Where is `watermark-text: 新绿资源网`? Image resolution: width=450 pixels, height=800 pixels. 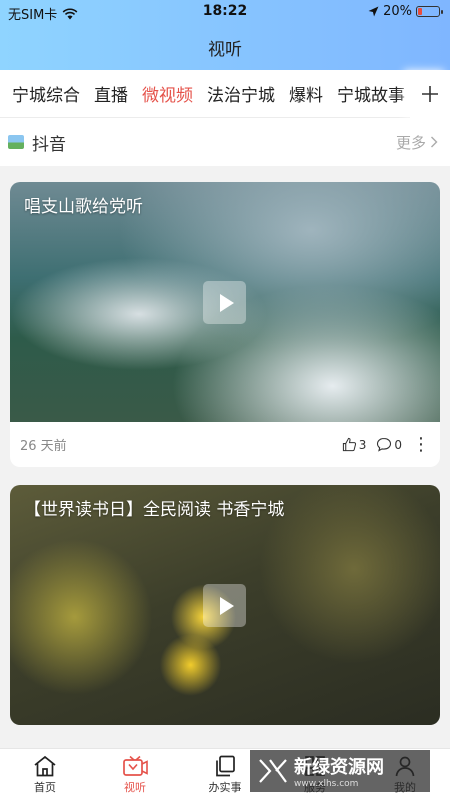
watermark-text: 新绿资源网 is located at coordinates (339, 767).